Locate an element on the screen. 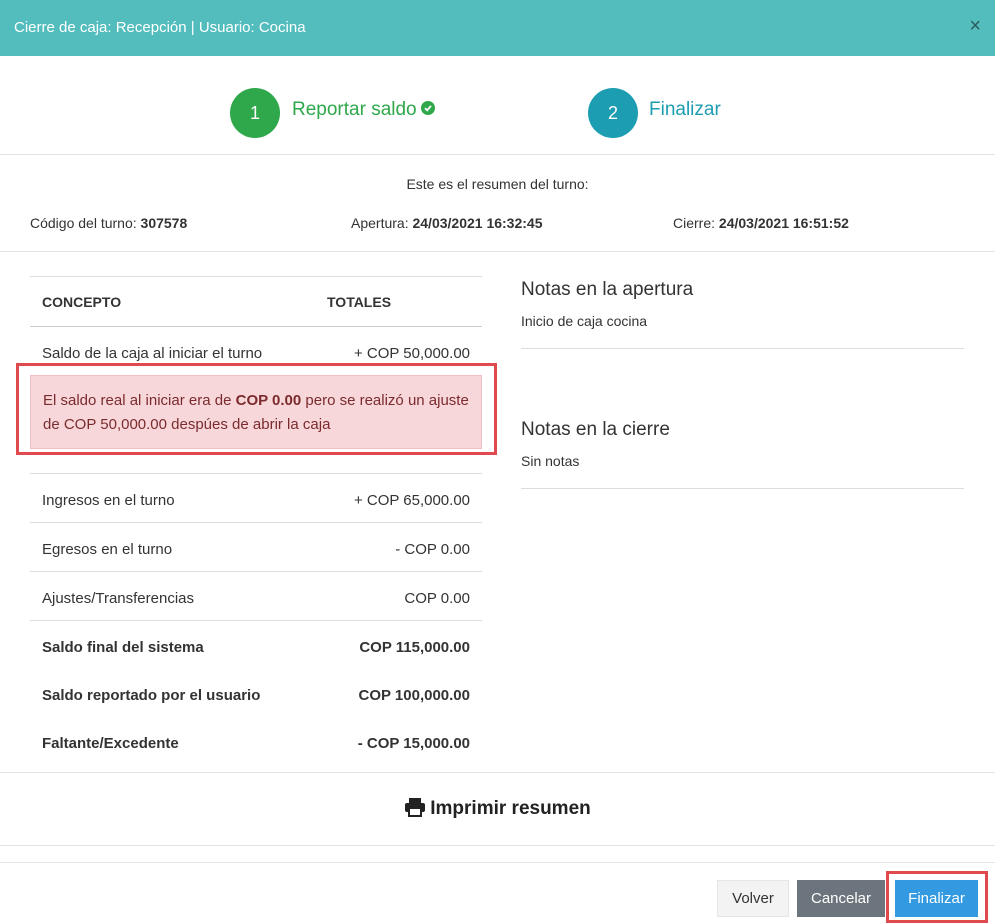 This screenshot has height=924, width=995. printer-icon is located at coordinates (415, 807).